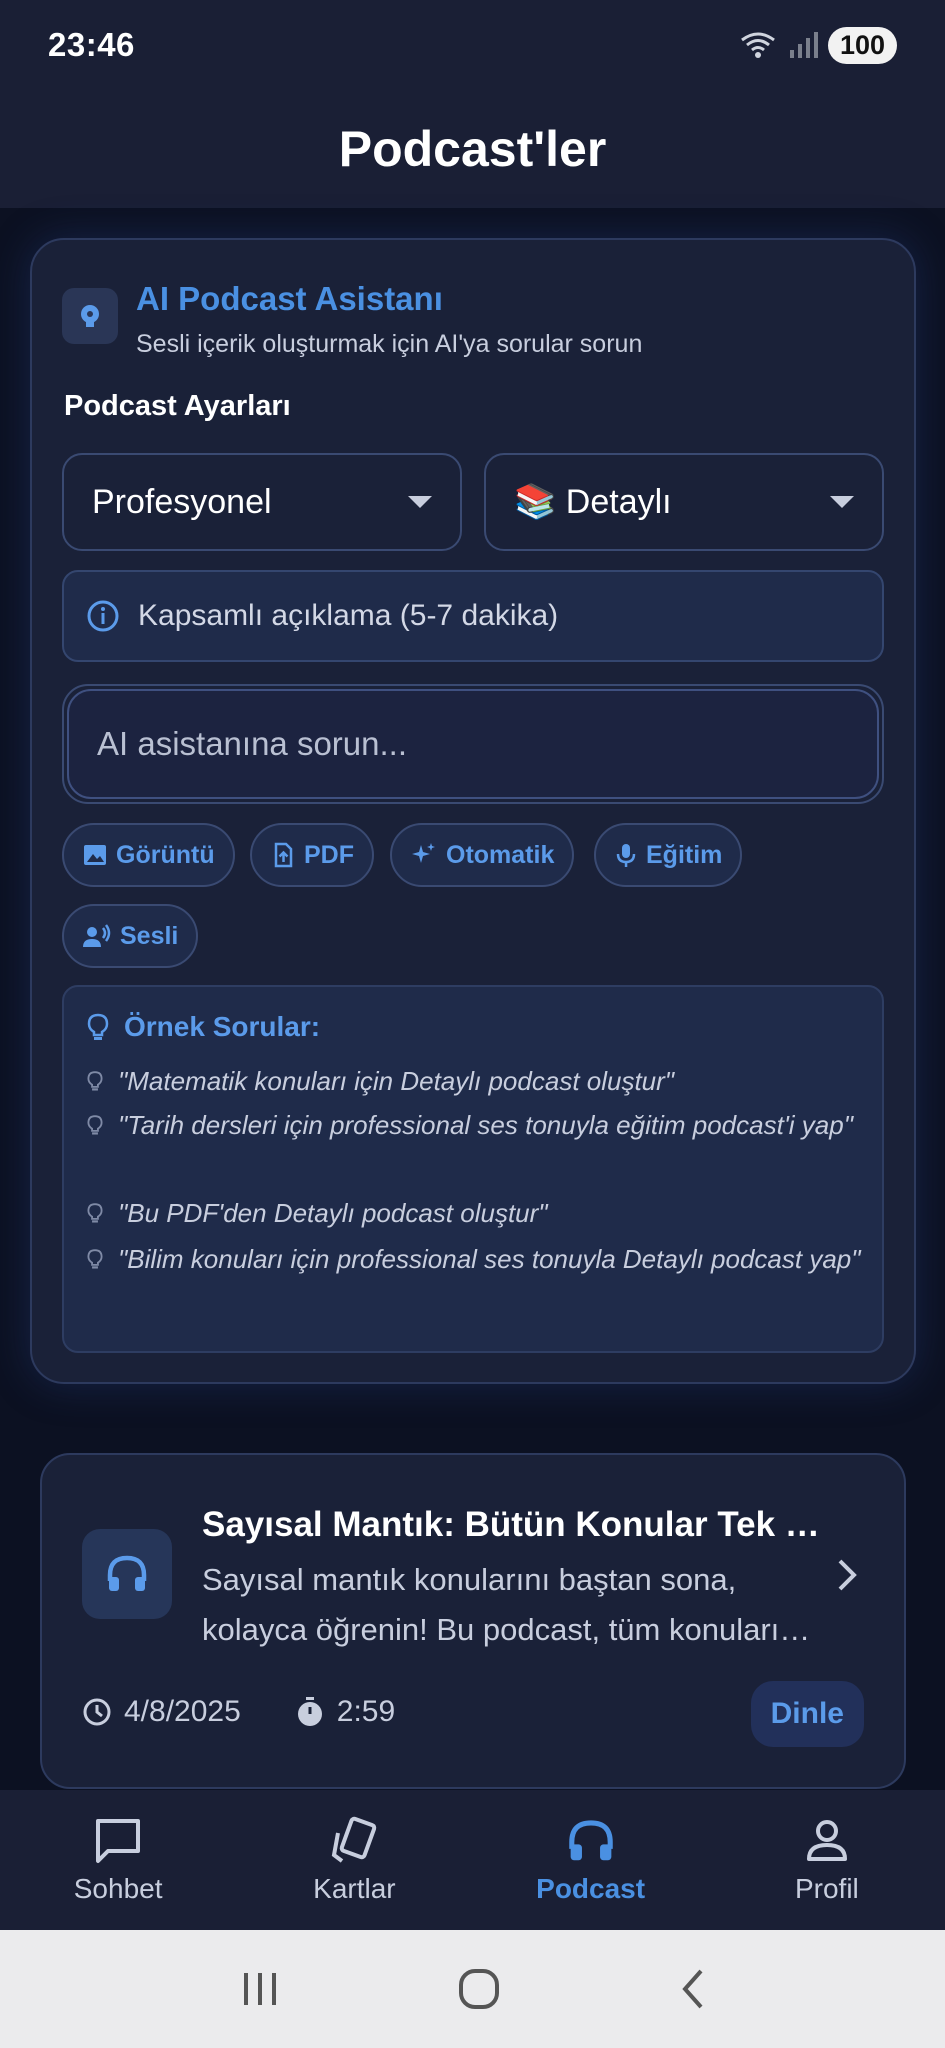 This screenshot has width=945, height=2048. I want to click on brain-icon, so click(90, 316).